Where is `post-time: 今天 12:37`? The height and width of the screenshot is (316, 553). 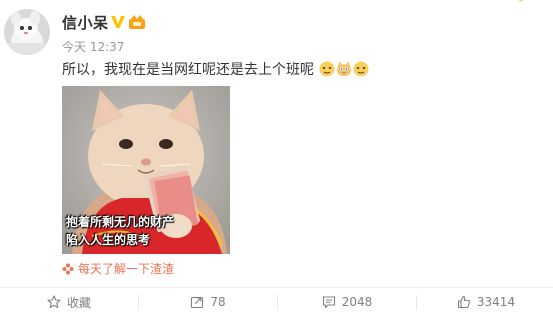 post-time: 今天 12:37 is located at coordinates (93, 46).